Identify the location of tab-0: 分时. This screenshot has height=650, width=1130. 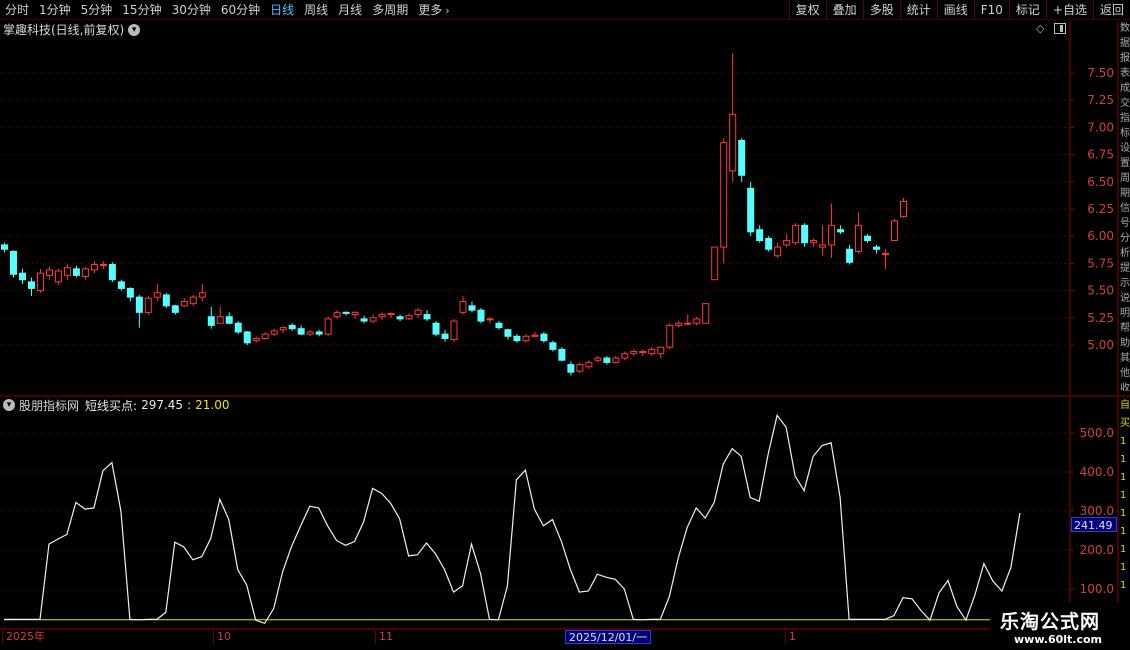
(17, 10).